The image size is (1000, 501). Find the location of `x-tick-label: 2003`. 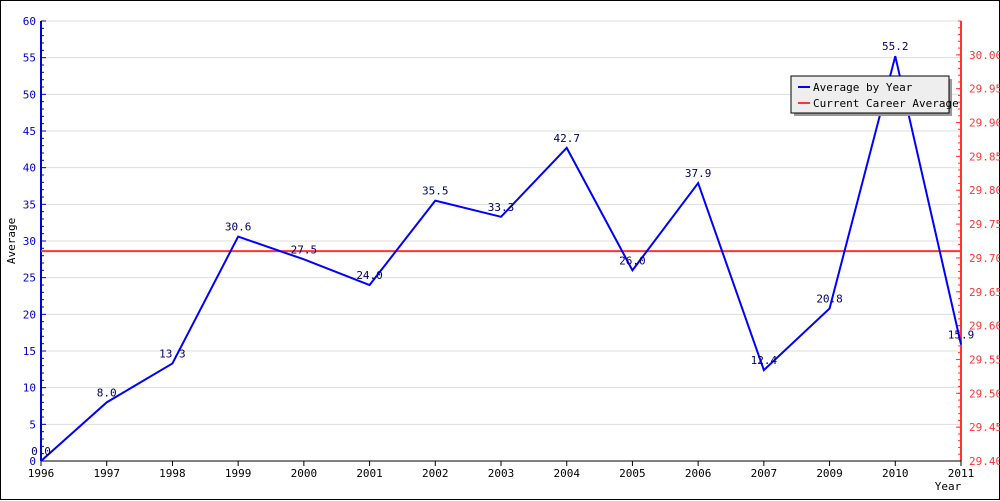

x-tick-label: 2003 is located at coordinates (501, 473).